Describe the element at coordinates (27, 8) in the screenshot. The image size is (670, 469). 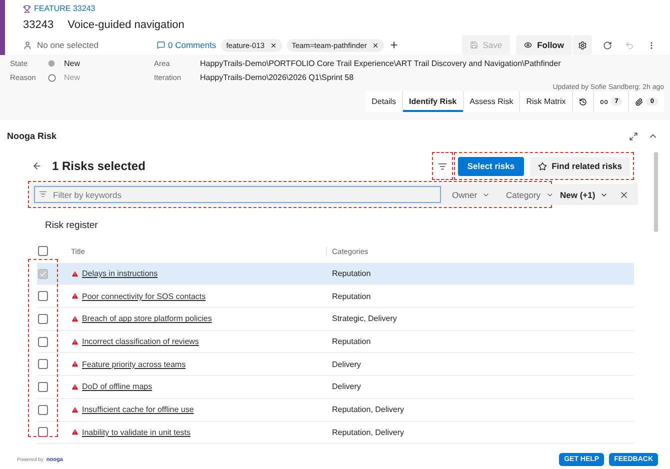
I see `trophy-icon` at that location.